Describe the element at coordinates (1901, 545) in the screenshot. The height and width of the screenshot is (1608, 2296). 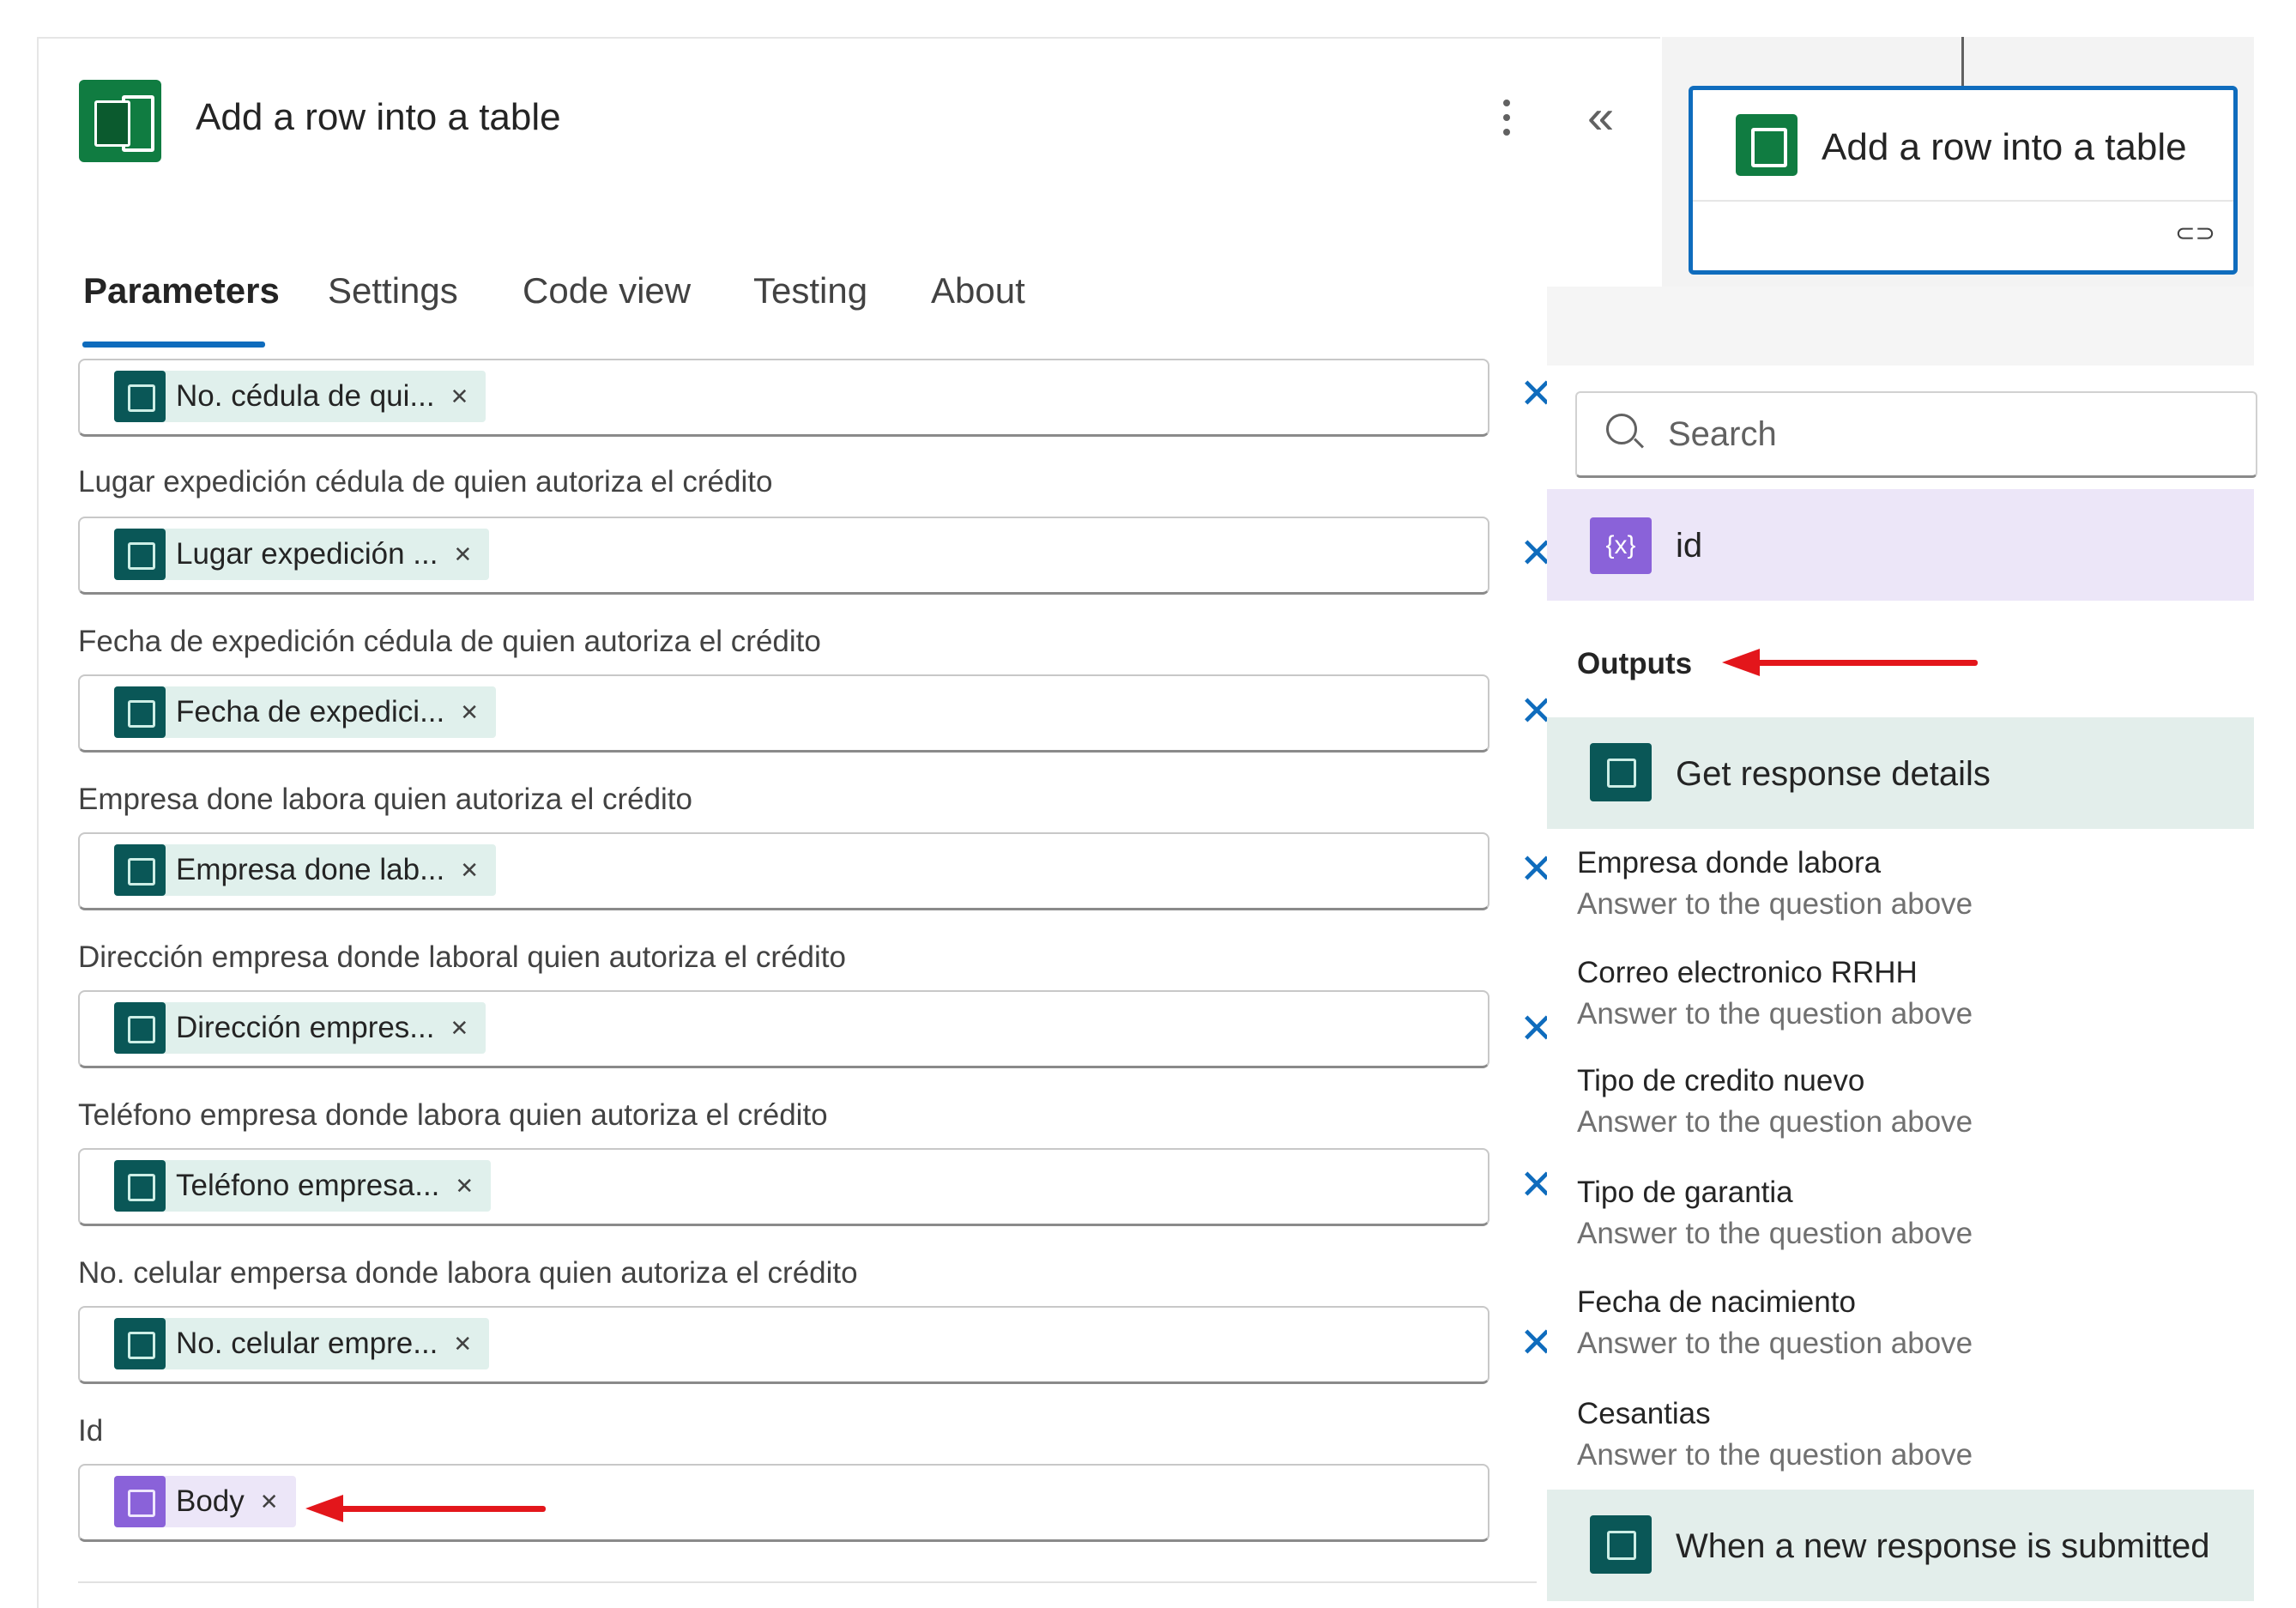
I see `dropdown-item-id: {x} id` at that location.